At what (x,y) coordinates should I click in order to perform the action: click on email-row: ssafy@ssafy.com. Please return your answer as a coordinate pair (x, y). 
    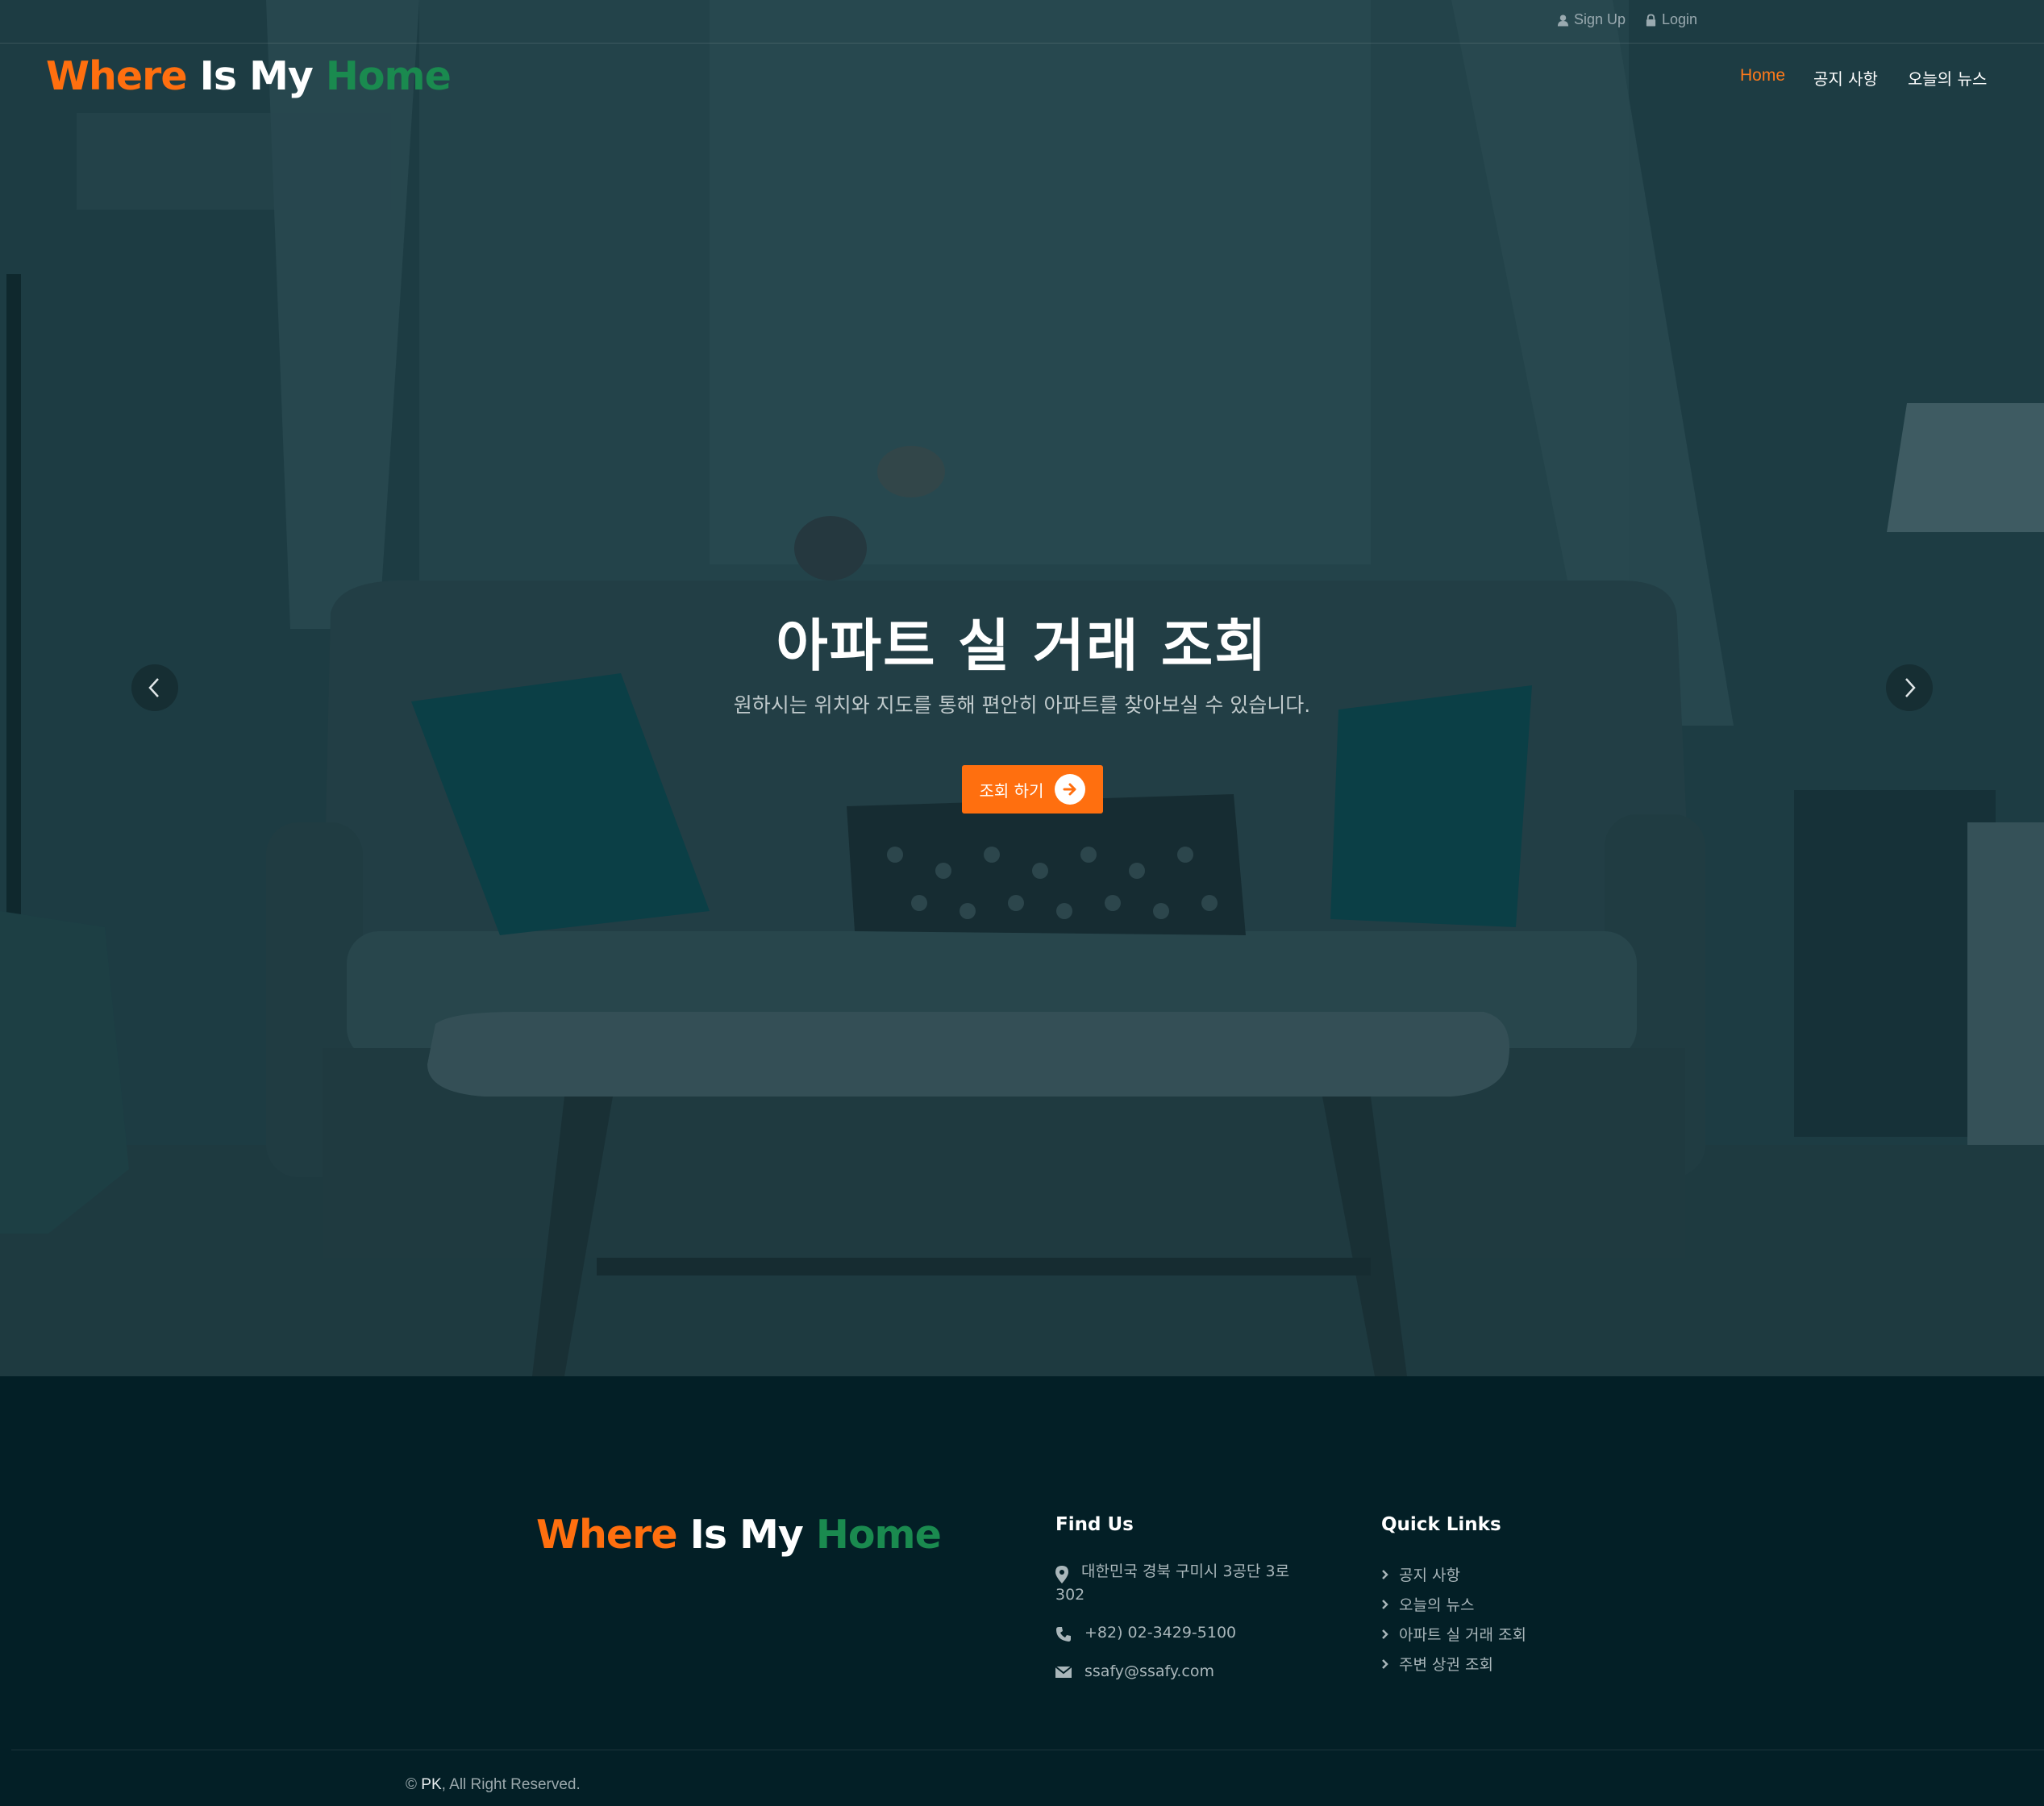
    Looking at the image, I should click on (1134, 1671).